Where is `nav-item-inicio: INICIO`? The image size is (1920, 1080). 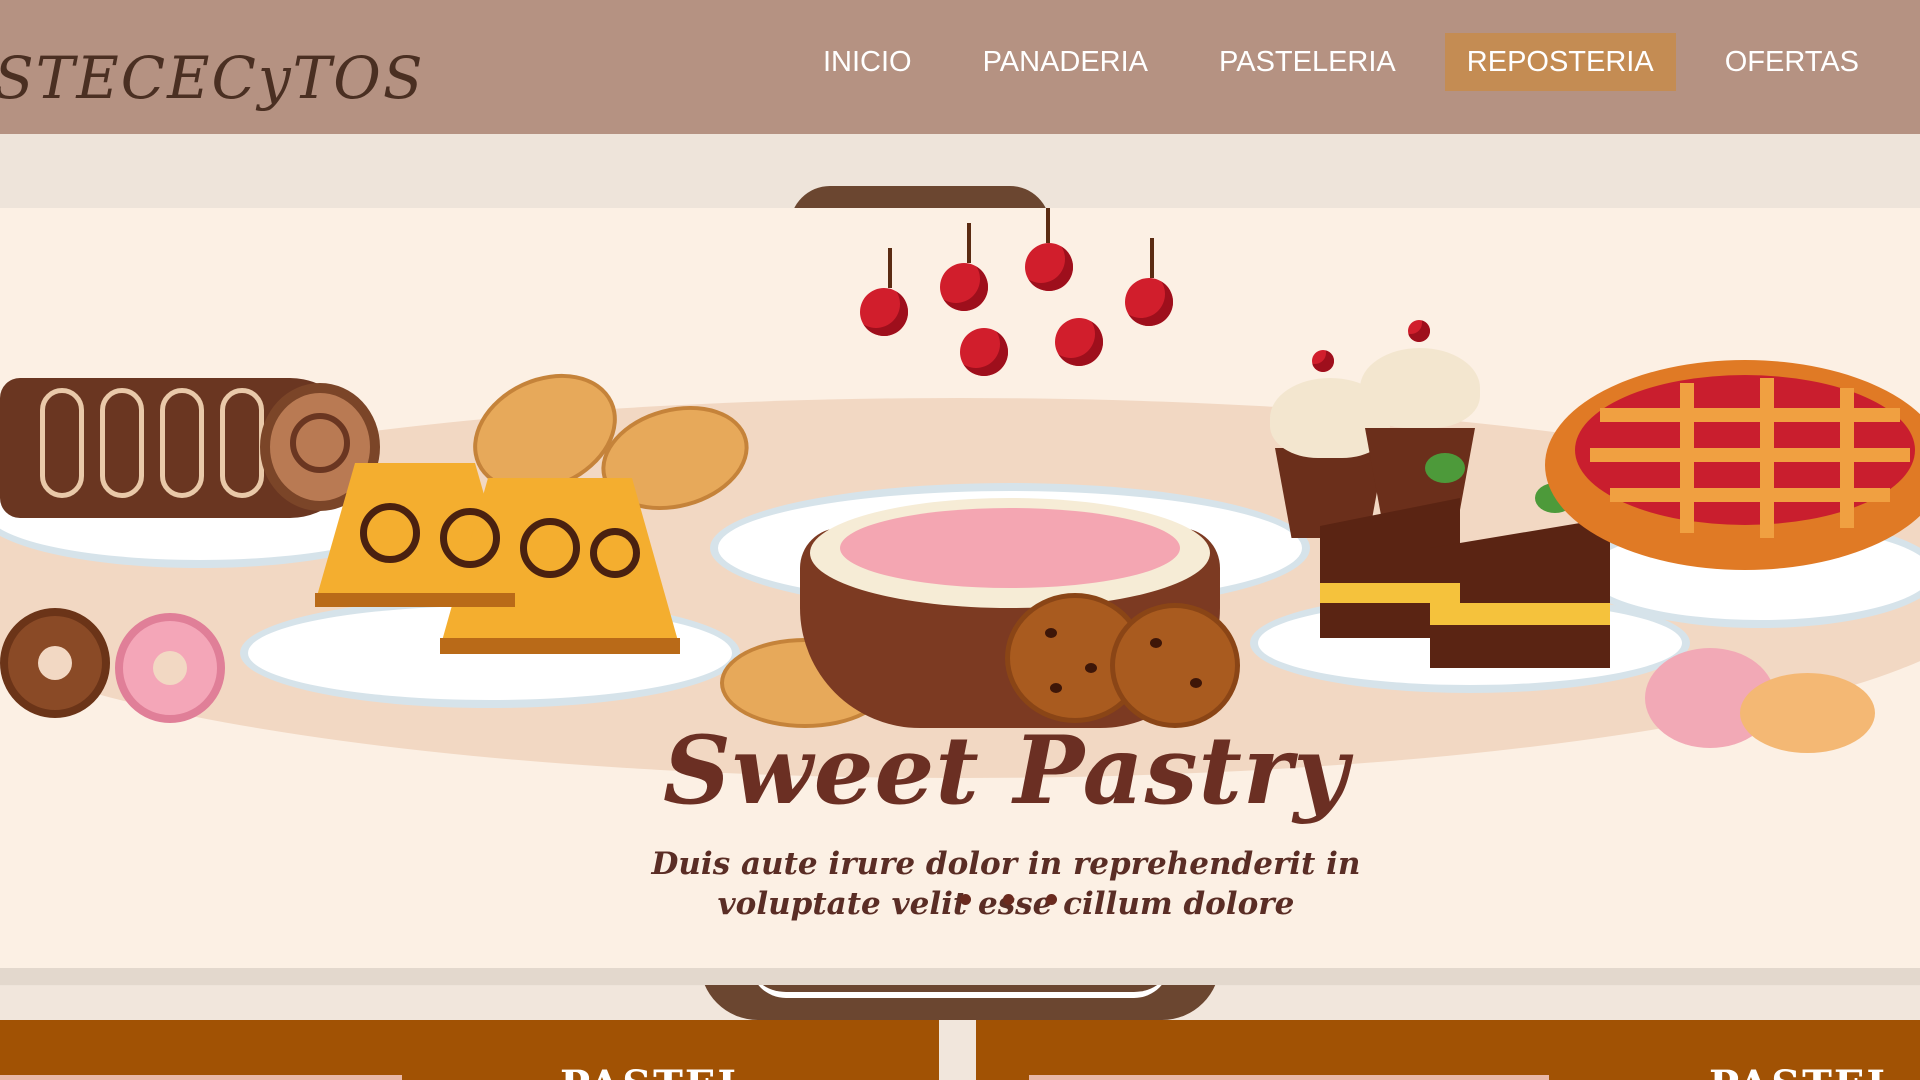
nav-item-inicio: INICIO is located at coordinates (867, 62).